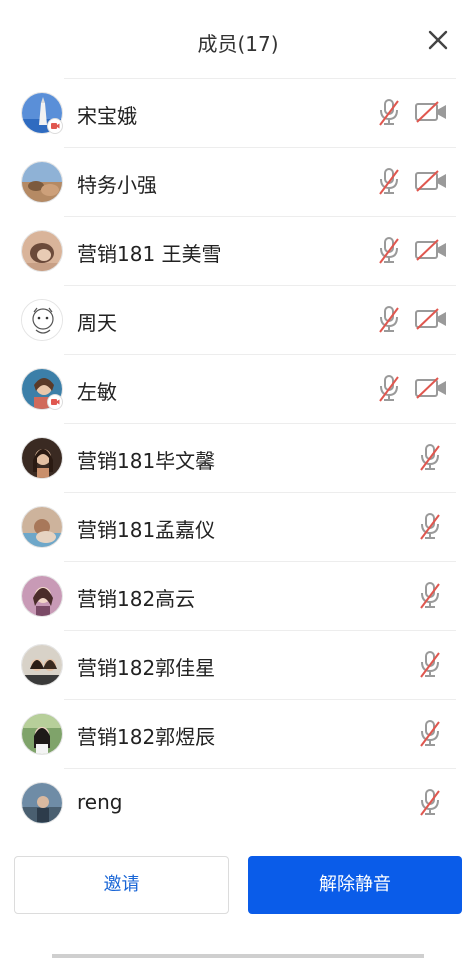  Describe the element at coordinates (238, 595) in the screenshot. I see `member-row: 营销182高云` at that location.